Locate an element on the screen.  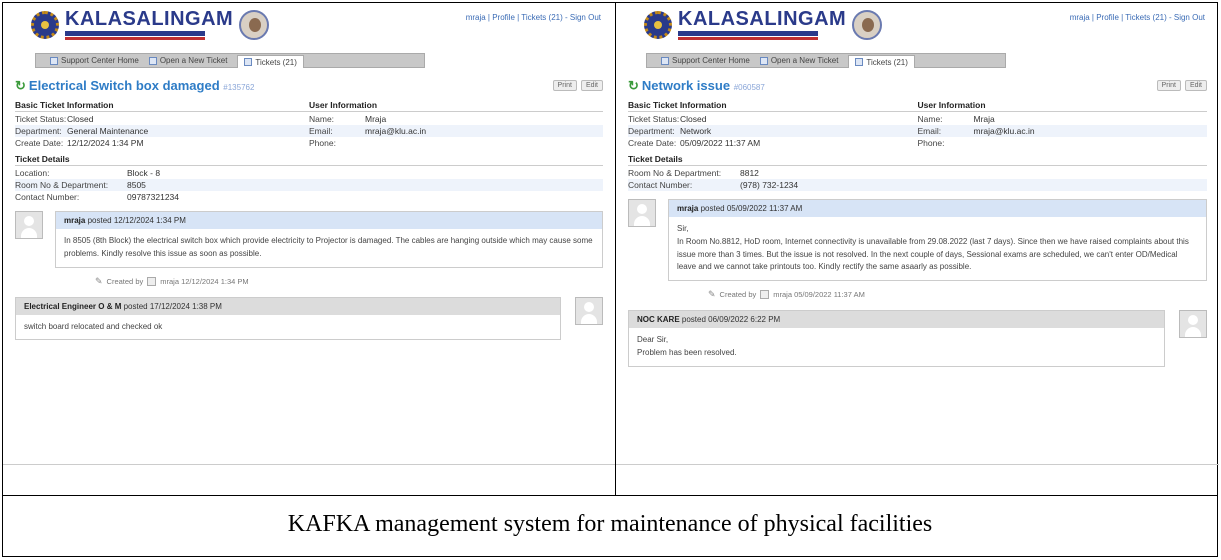
field-label: Name: is located at coordinates (930, 119).